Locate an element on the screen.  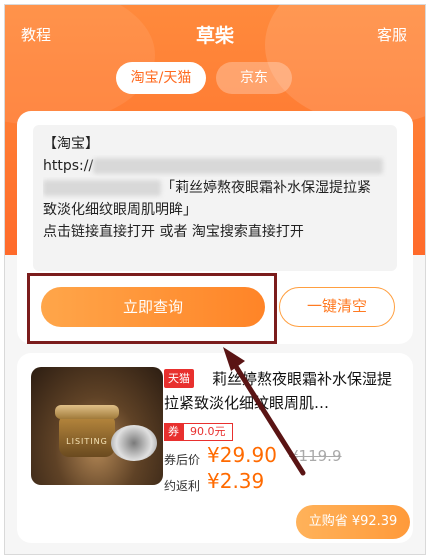
jar-shape is located at coordinates (87, 436).